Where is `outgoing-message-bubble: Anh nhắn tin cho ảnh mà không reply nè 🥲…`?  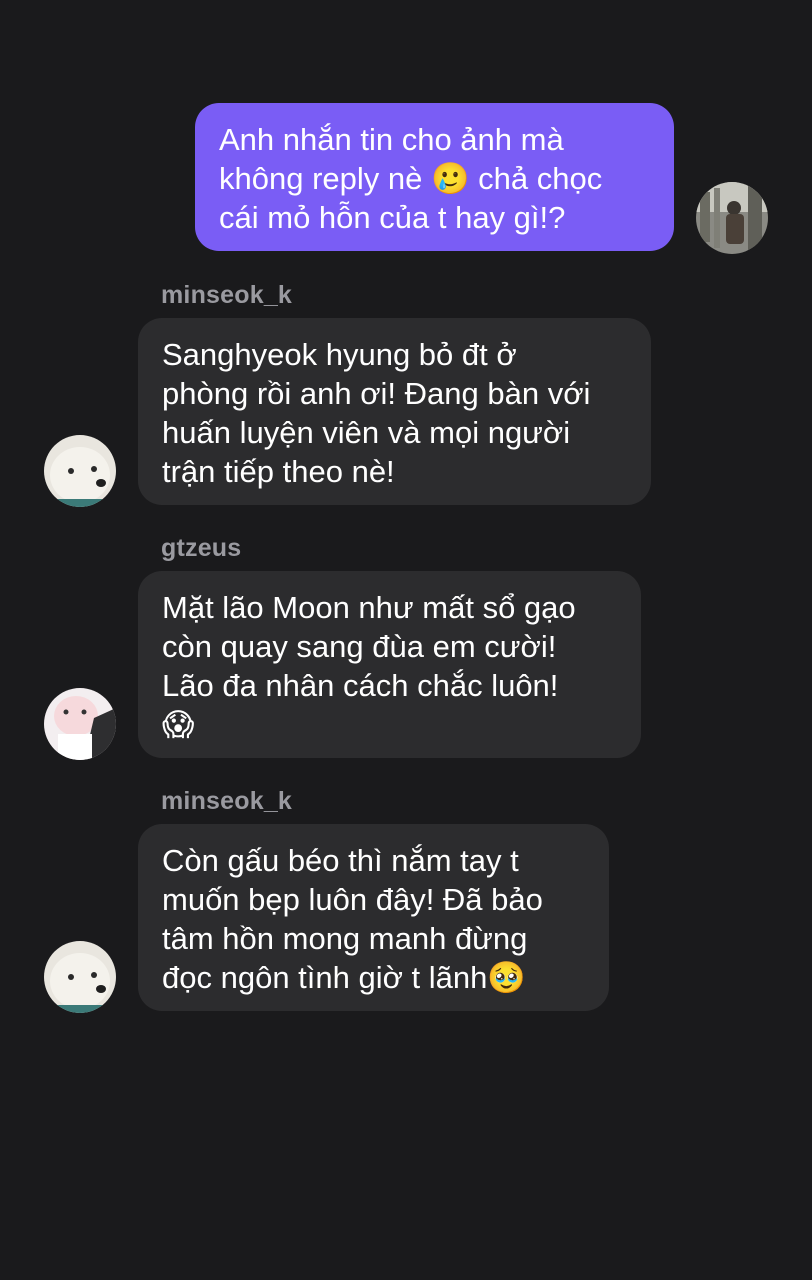 outgoing-message-bubble: Anh nhắn tin cho ảnh mà không reply nè 🥲… is located at coordinates (434, 177).